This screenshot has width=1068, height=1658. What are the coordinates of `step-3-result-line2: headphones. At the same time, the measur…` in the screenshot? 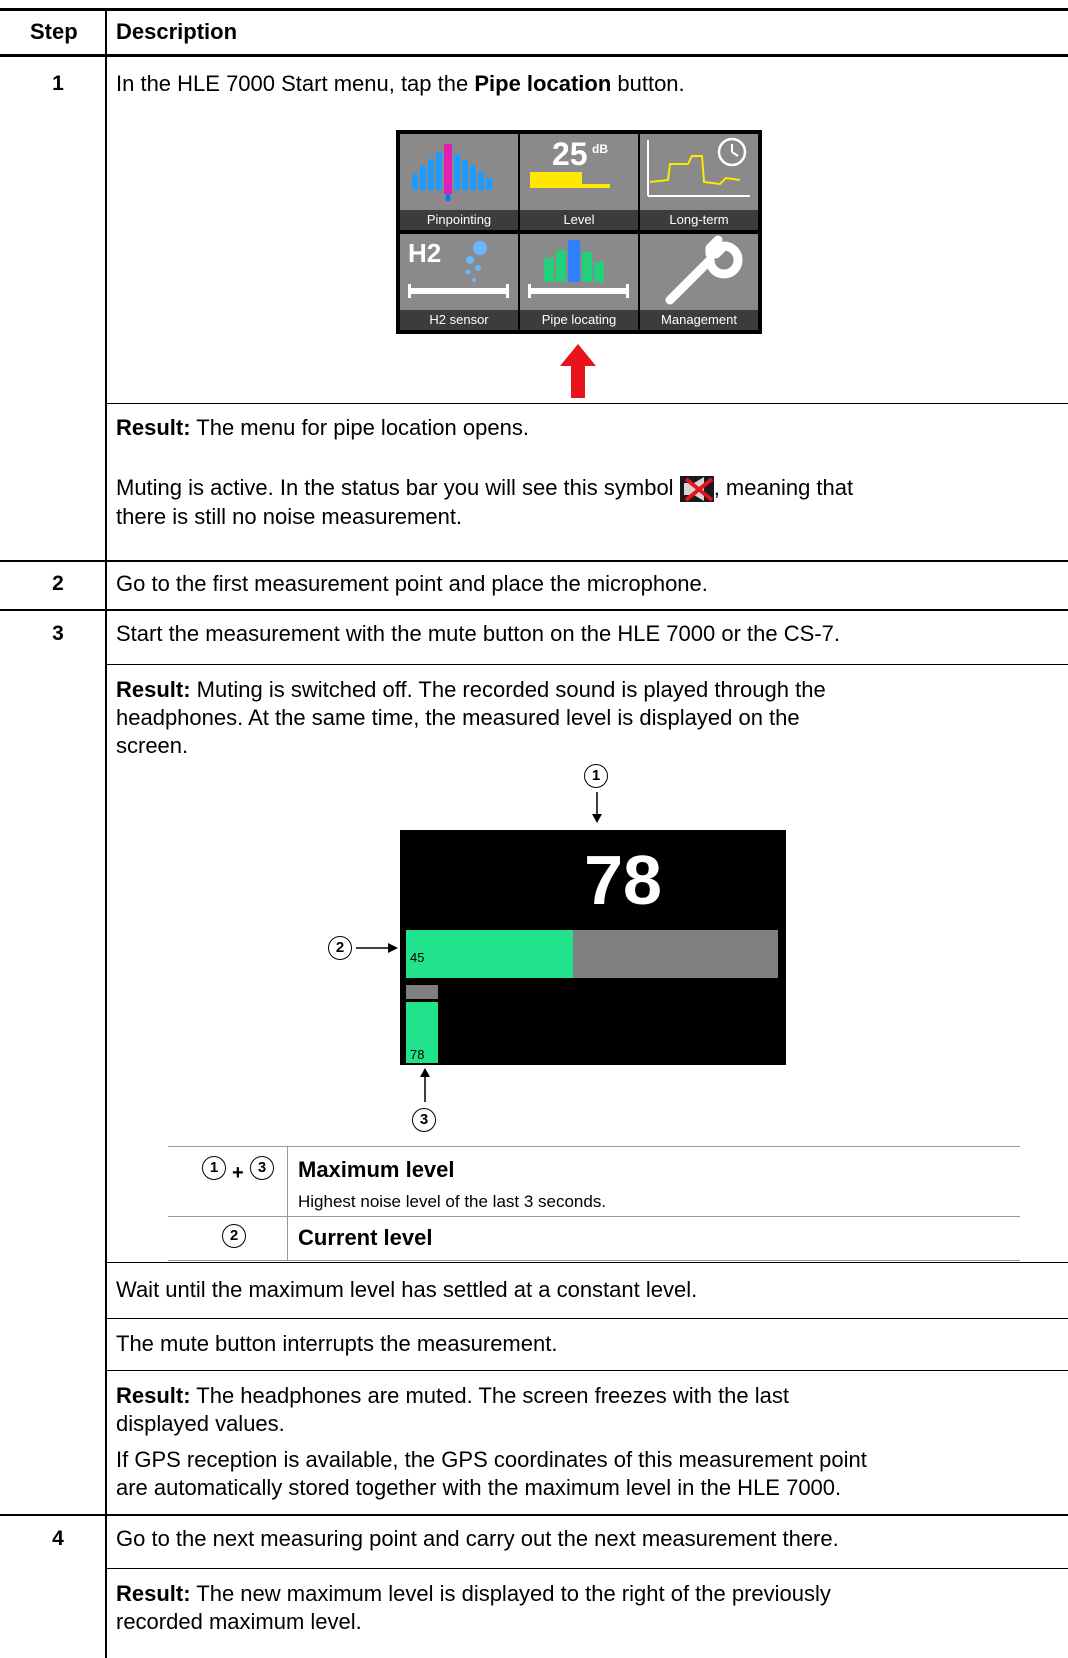 It's located at (458, 717).